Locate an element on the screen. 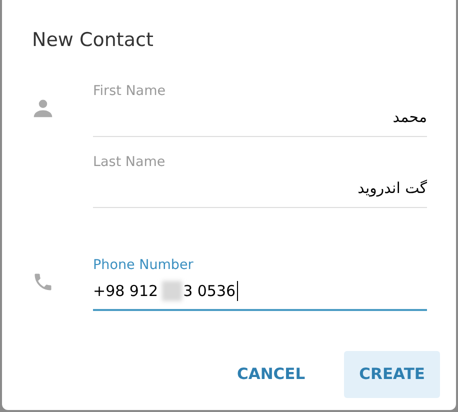 Image resolution: width=458 pixels, height=412 pixels. field-label: Phone Number is located at coordinates (143, 265).